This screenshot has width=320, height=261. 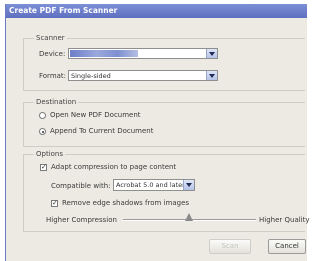 I want to click on device-value-redacted, so click(x=104, y=53).